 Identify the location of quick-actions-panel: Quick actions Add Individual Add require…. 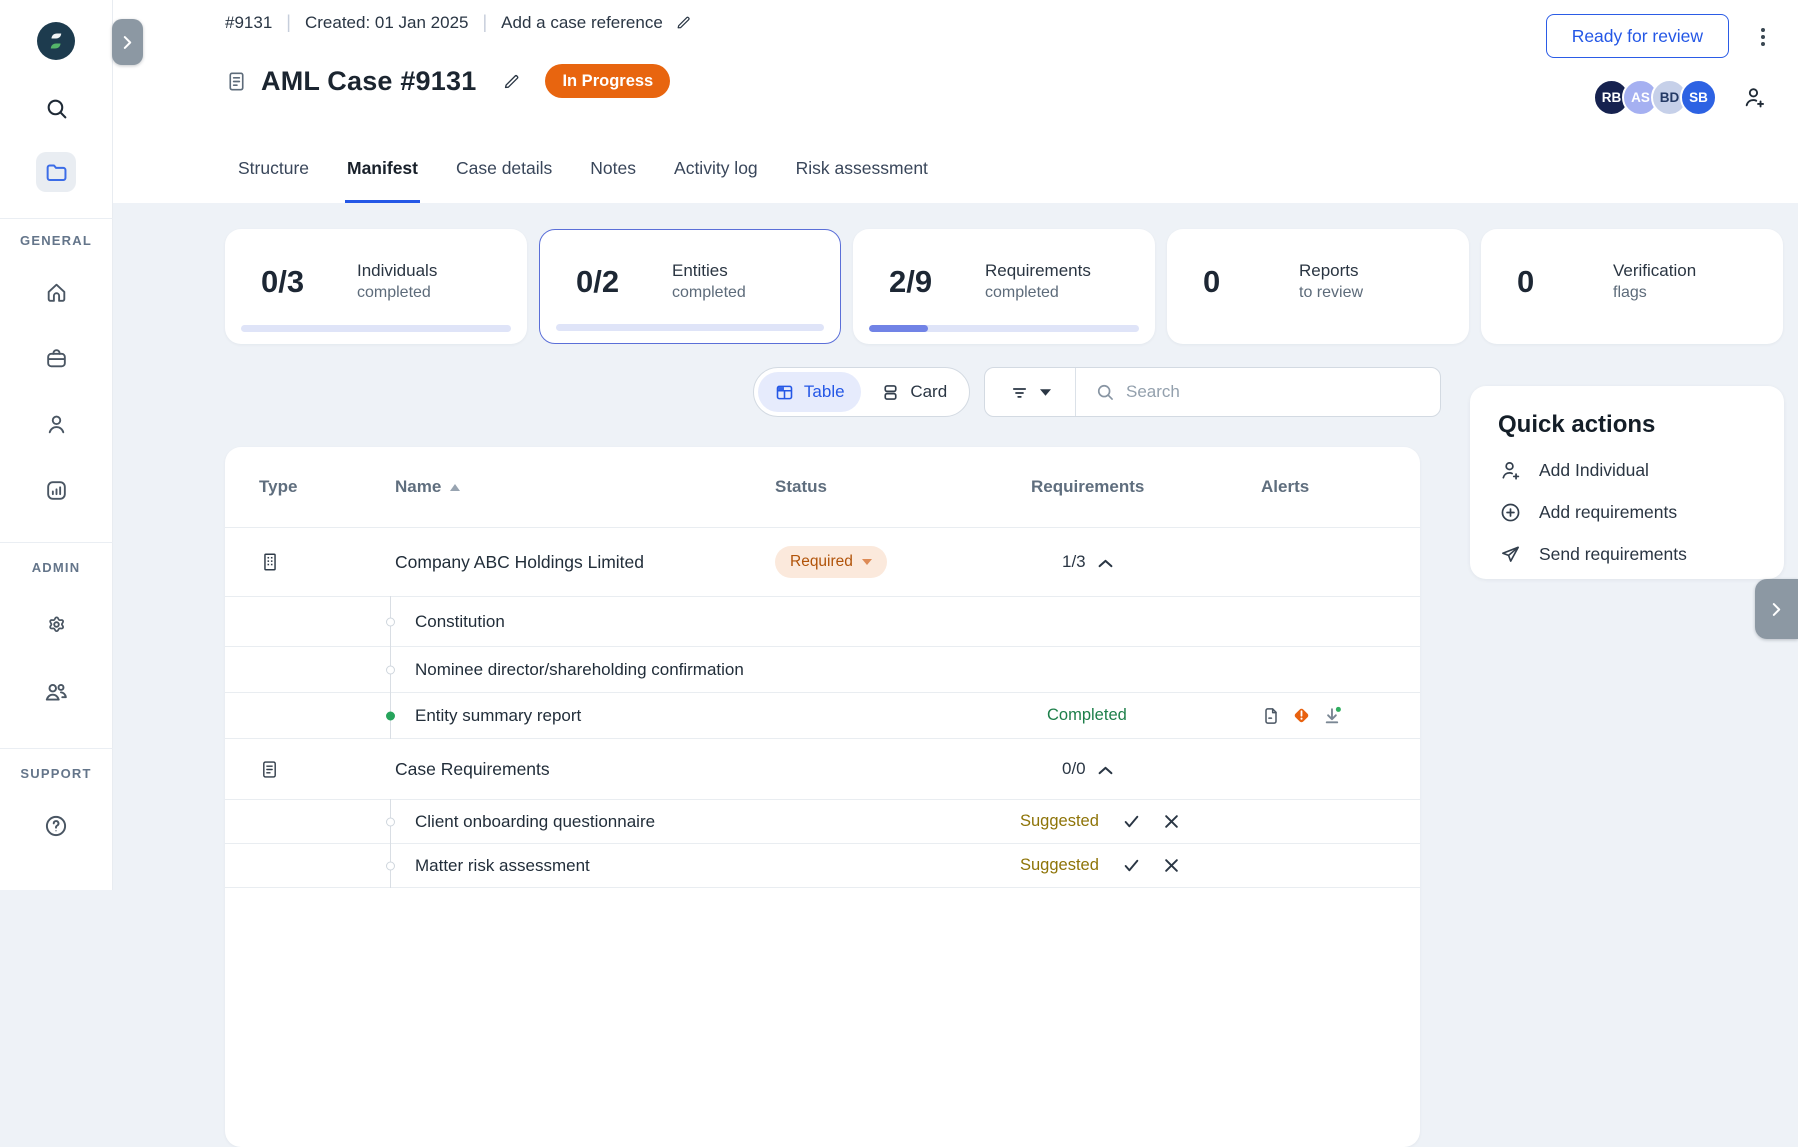
(1627, 482).